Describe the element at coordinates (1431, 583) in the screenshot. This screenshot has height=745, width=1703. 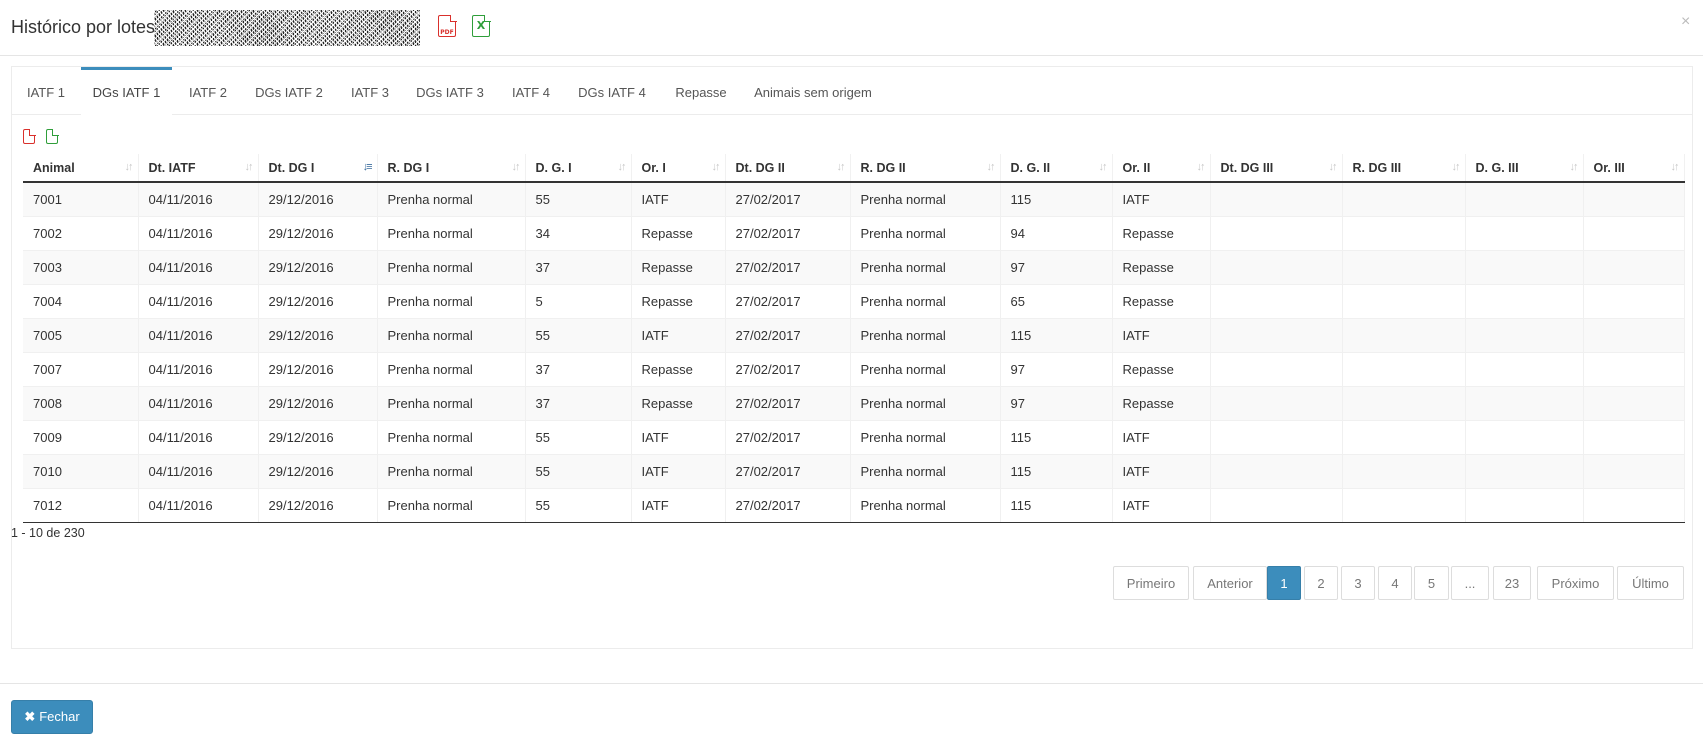
I see `page-5-button: 5` at that location.